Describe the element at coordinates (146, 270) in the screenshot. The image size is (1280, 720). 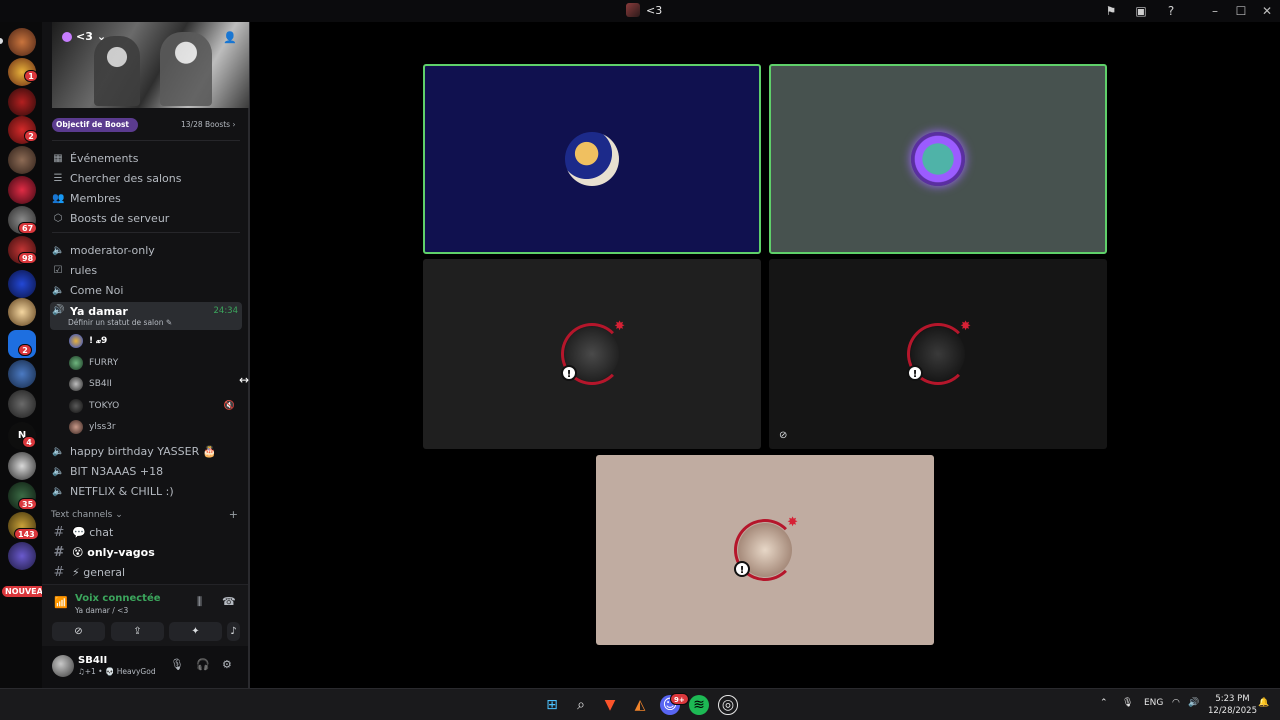
I see `channel-rules: ☑ rules` at that location.